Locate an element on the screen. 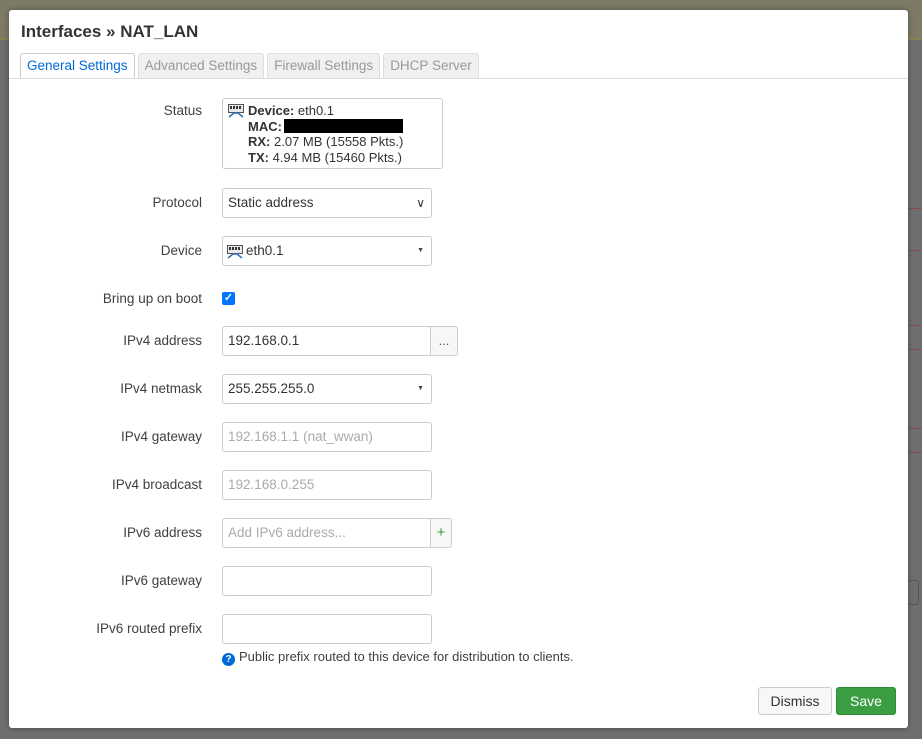 This screenshot has height=739, width=922. ipv6-gateway-label: IPv6 gateway is located at coordinates (161, 580).